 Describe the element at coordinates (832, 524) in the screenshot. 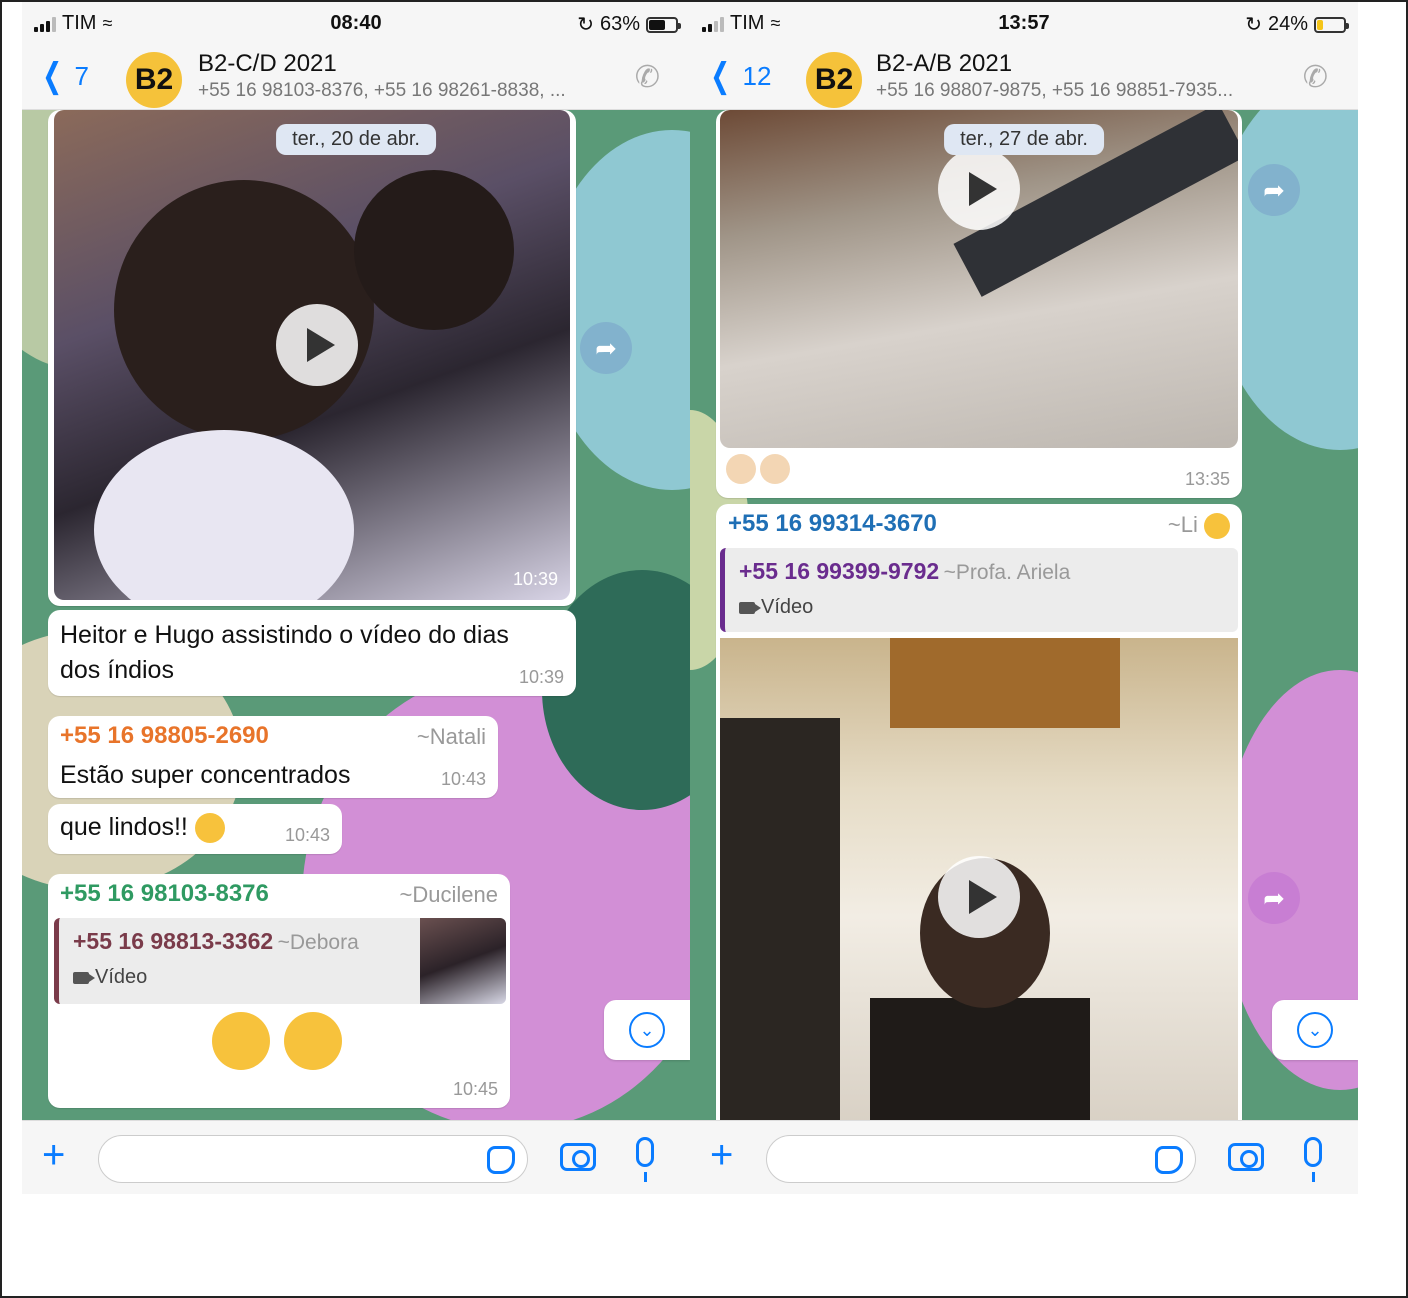

I see `sender-phone: +55 16 99314-3670` at that location.